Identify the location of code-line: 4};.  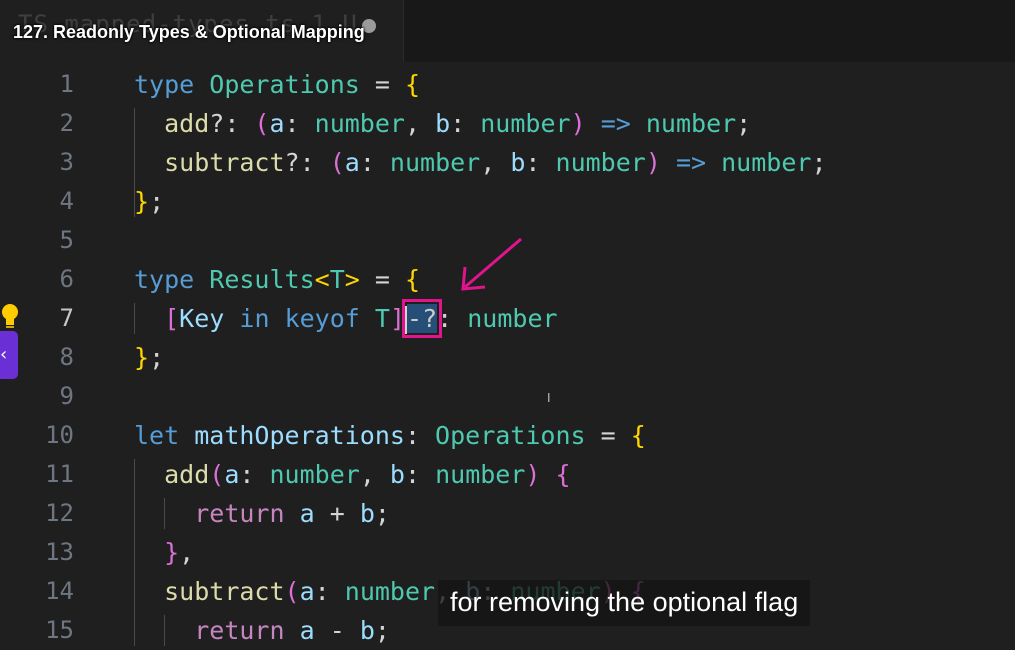
(507, 201).